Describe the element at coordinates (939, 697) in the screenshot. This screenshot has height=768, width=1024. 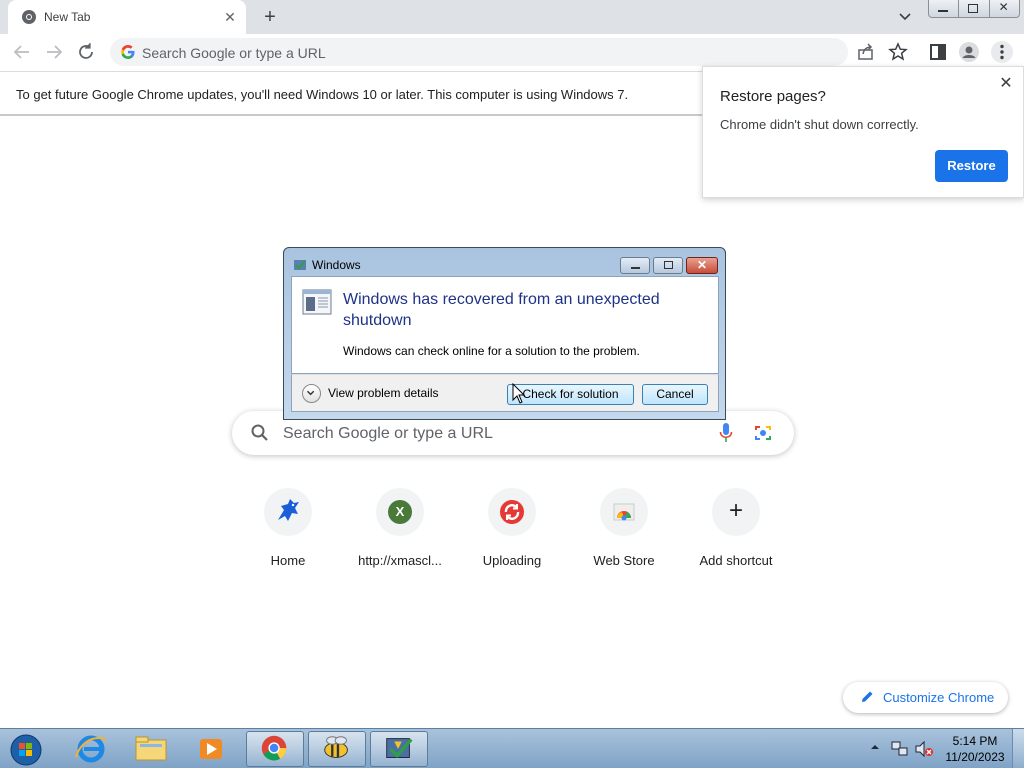
I see `customize-chrome-label: Customize Chrome` at that location.